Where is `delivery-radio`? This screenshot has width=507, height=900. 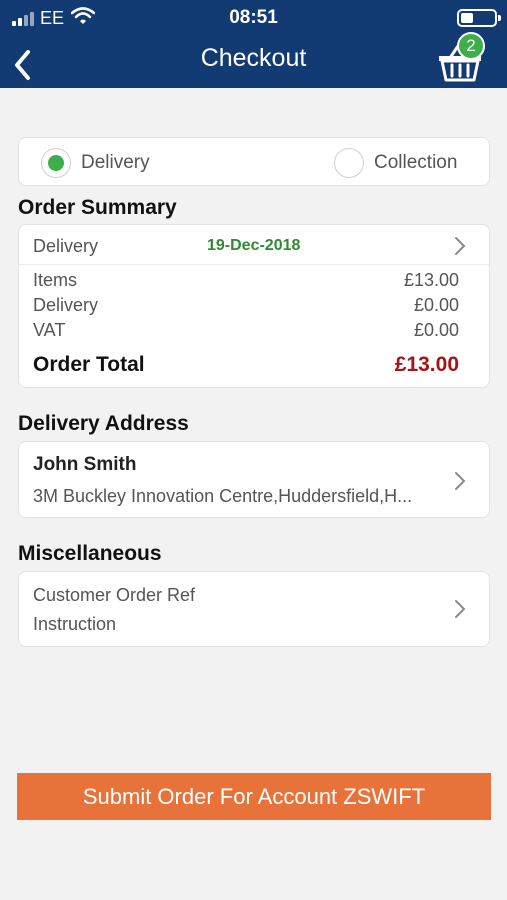 delivery-radio is located at coordinates (56, 163).